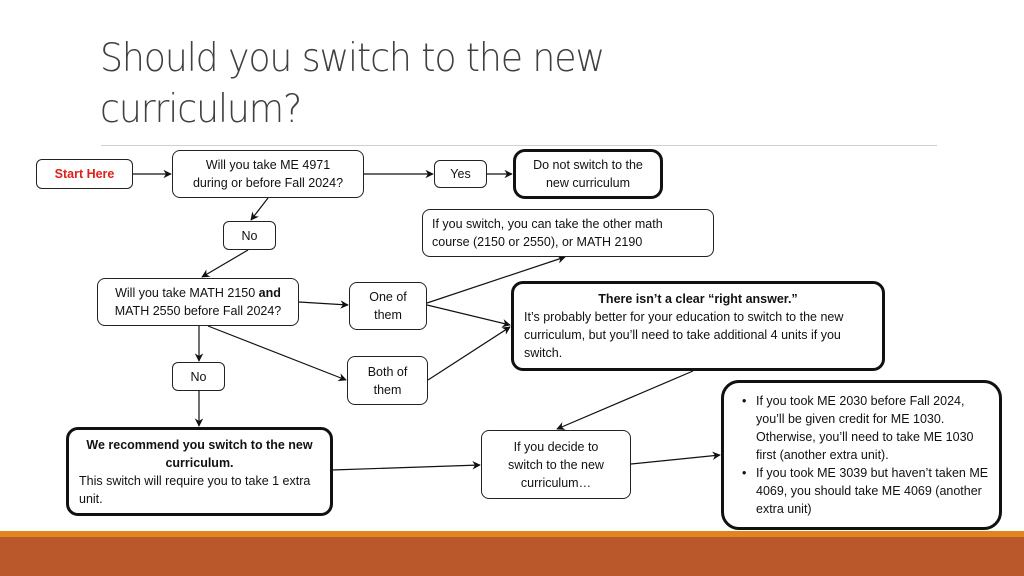 Image resolution: width=1024 pixels, height=576 pixels. What do you see at coordinates (387, 371) in the screenshot?
I see `both-of-them-line1: Both of` at bounding box center [387, 371].